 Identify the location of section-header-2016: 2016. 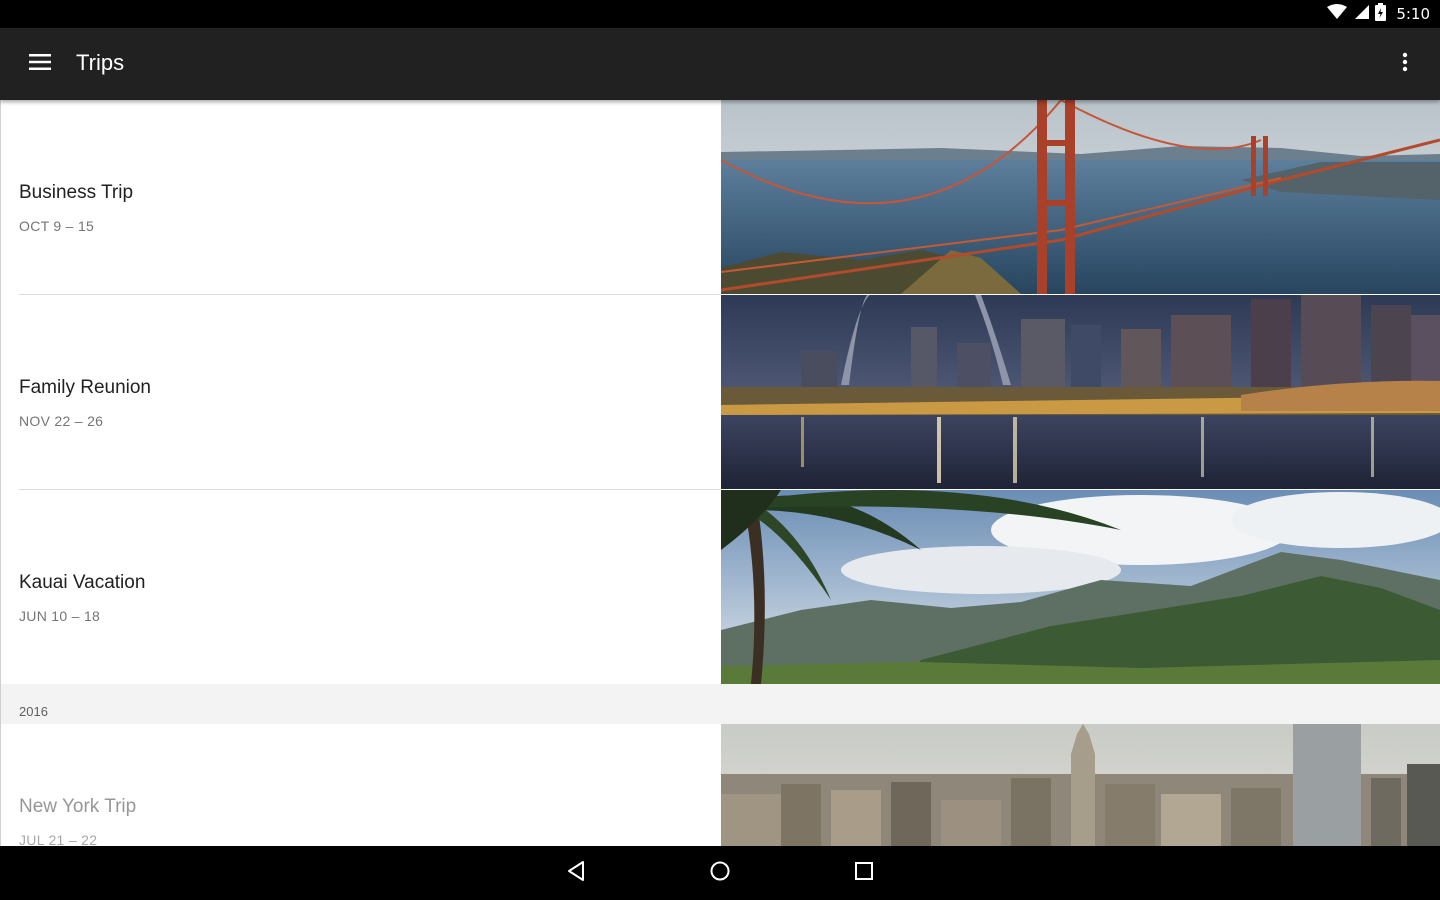
(720, 704).